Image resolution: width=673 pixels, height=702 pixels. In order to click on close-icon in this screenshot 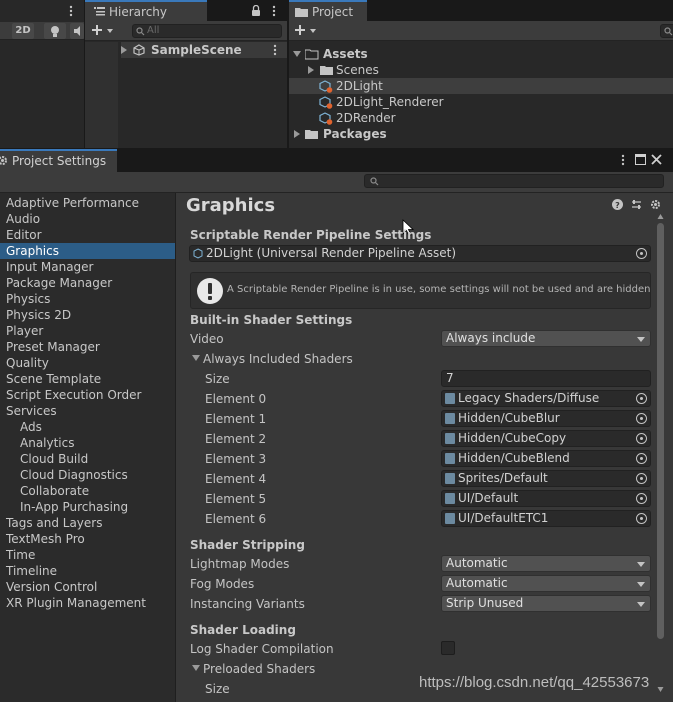, I will do `click(656, 159)`.